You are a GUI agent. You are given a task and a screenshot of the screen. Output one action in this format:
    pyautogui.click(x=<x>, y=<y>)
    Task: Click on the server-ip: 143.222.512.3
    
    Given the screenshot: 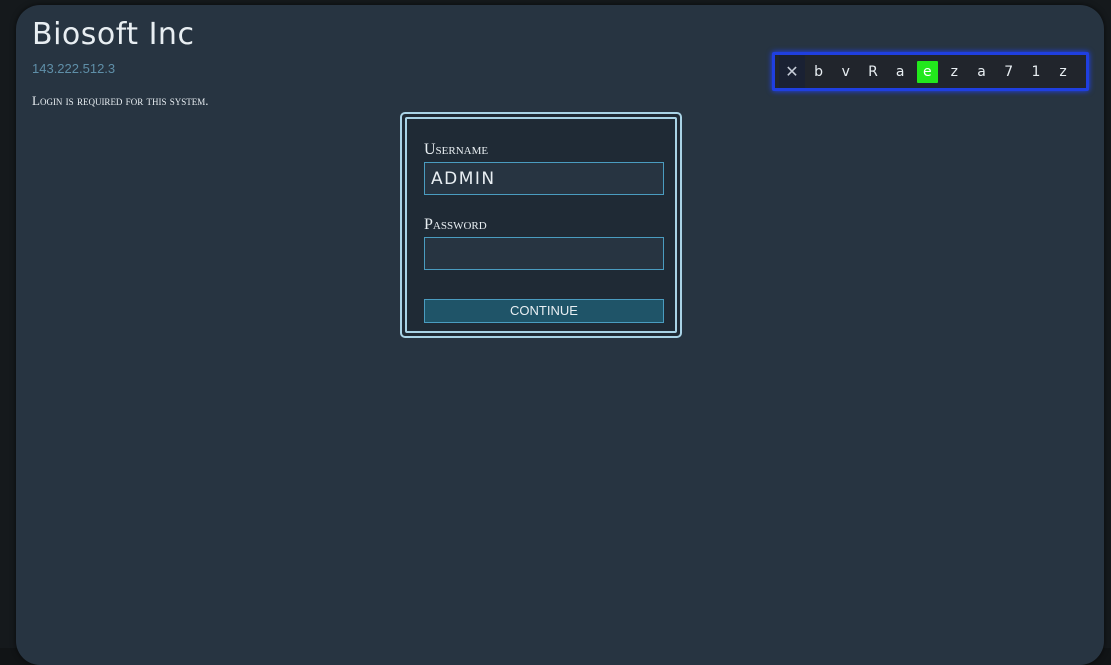 What is the action you would take?
    pyautogui.click(x=74, y=68)
    